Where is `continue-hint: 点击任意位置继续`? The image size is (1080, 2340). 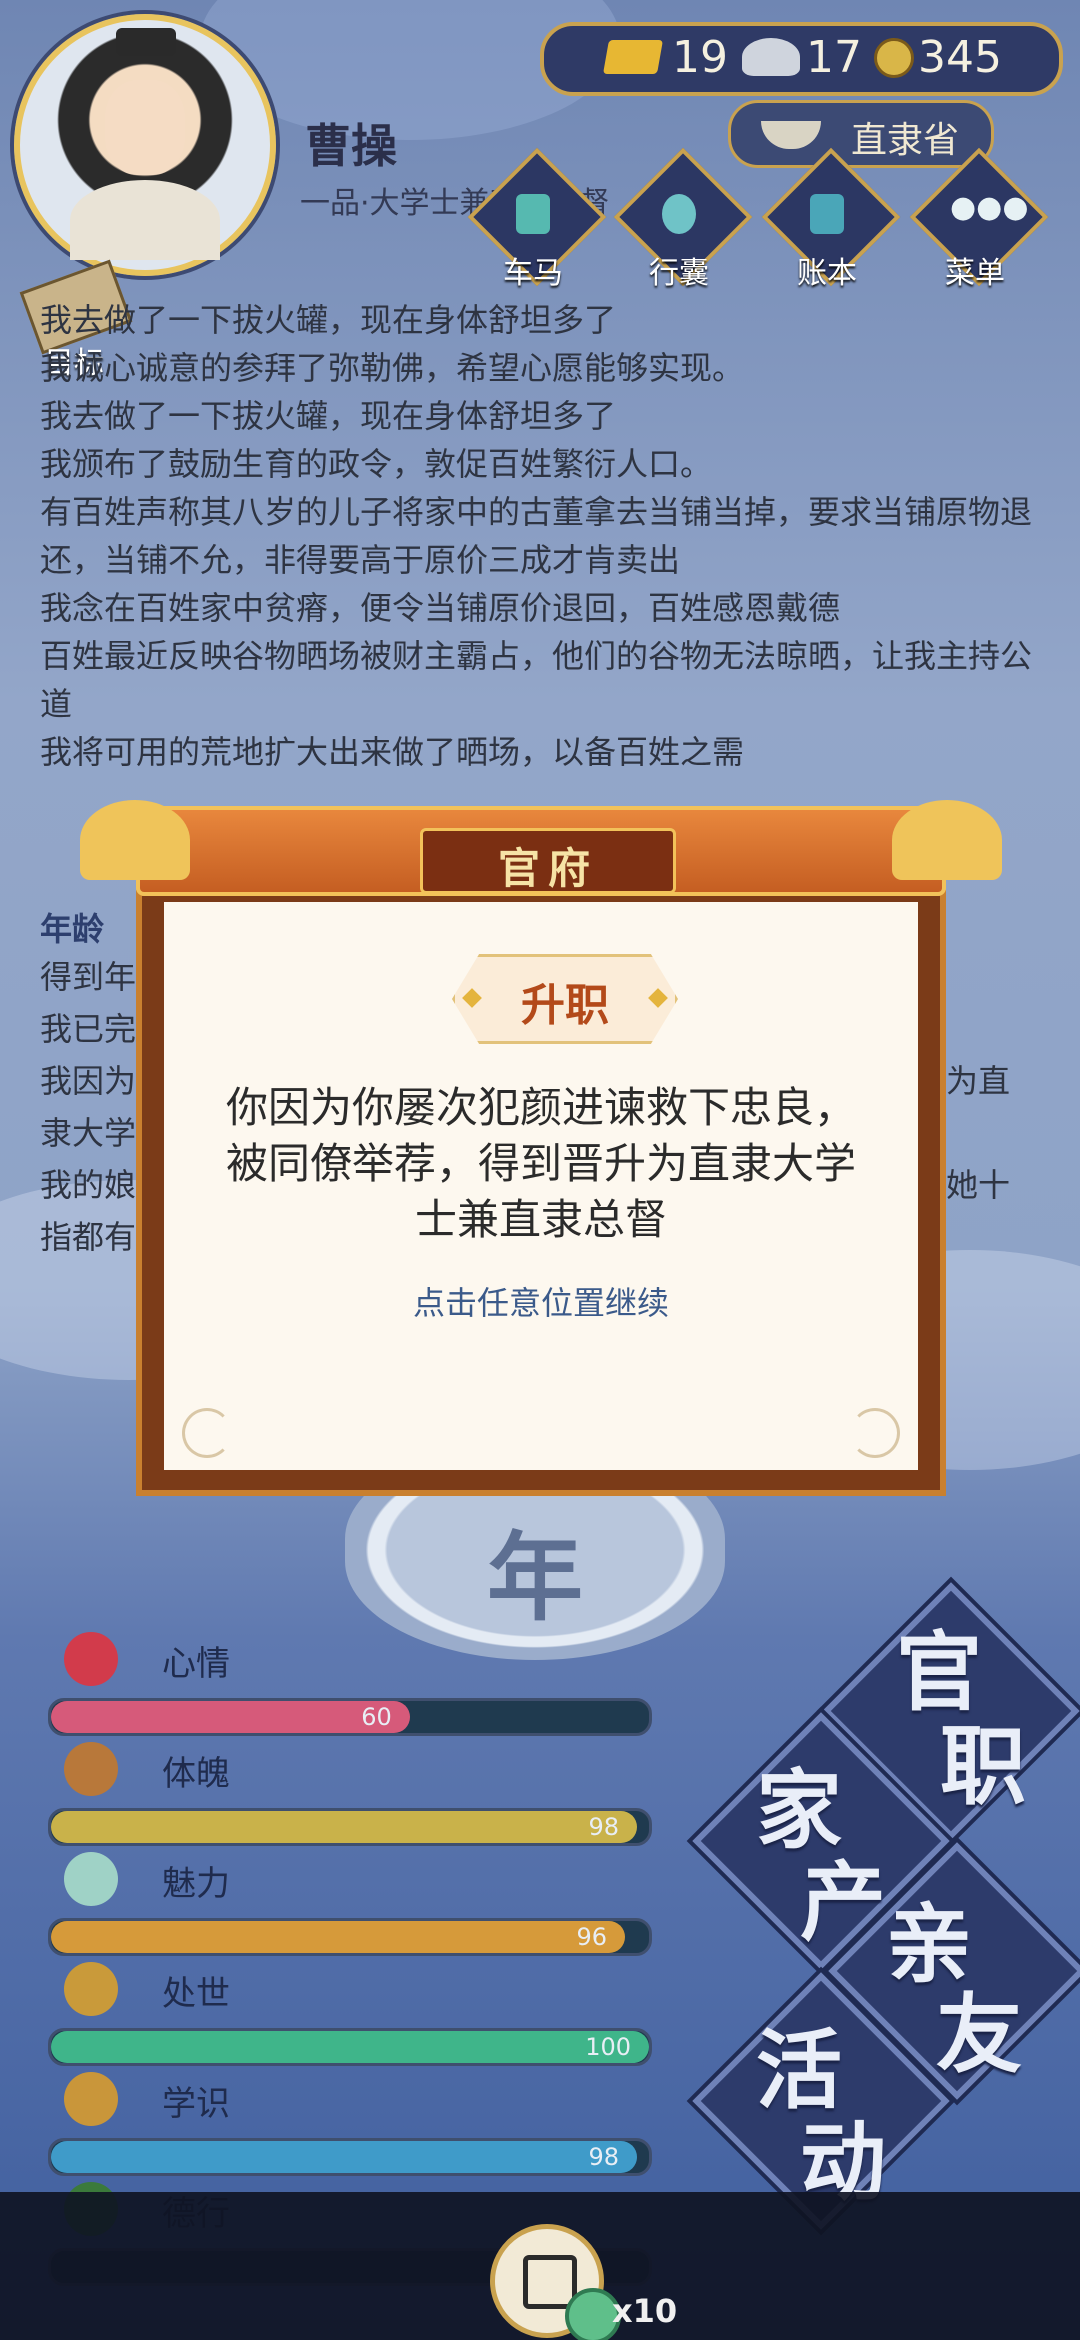
continue-hint: 点击任意位置继续 is located at coordinates (541, 1301).